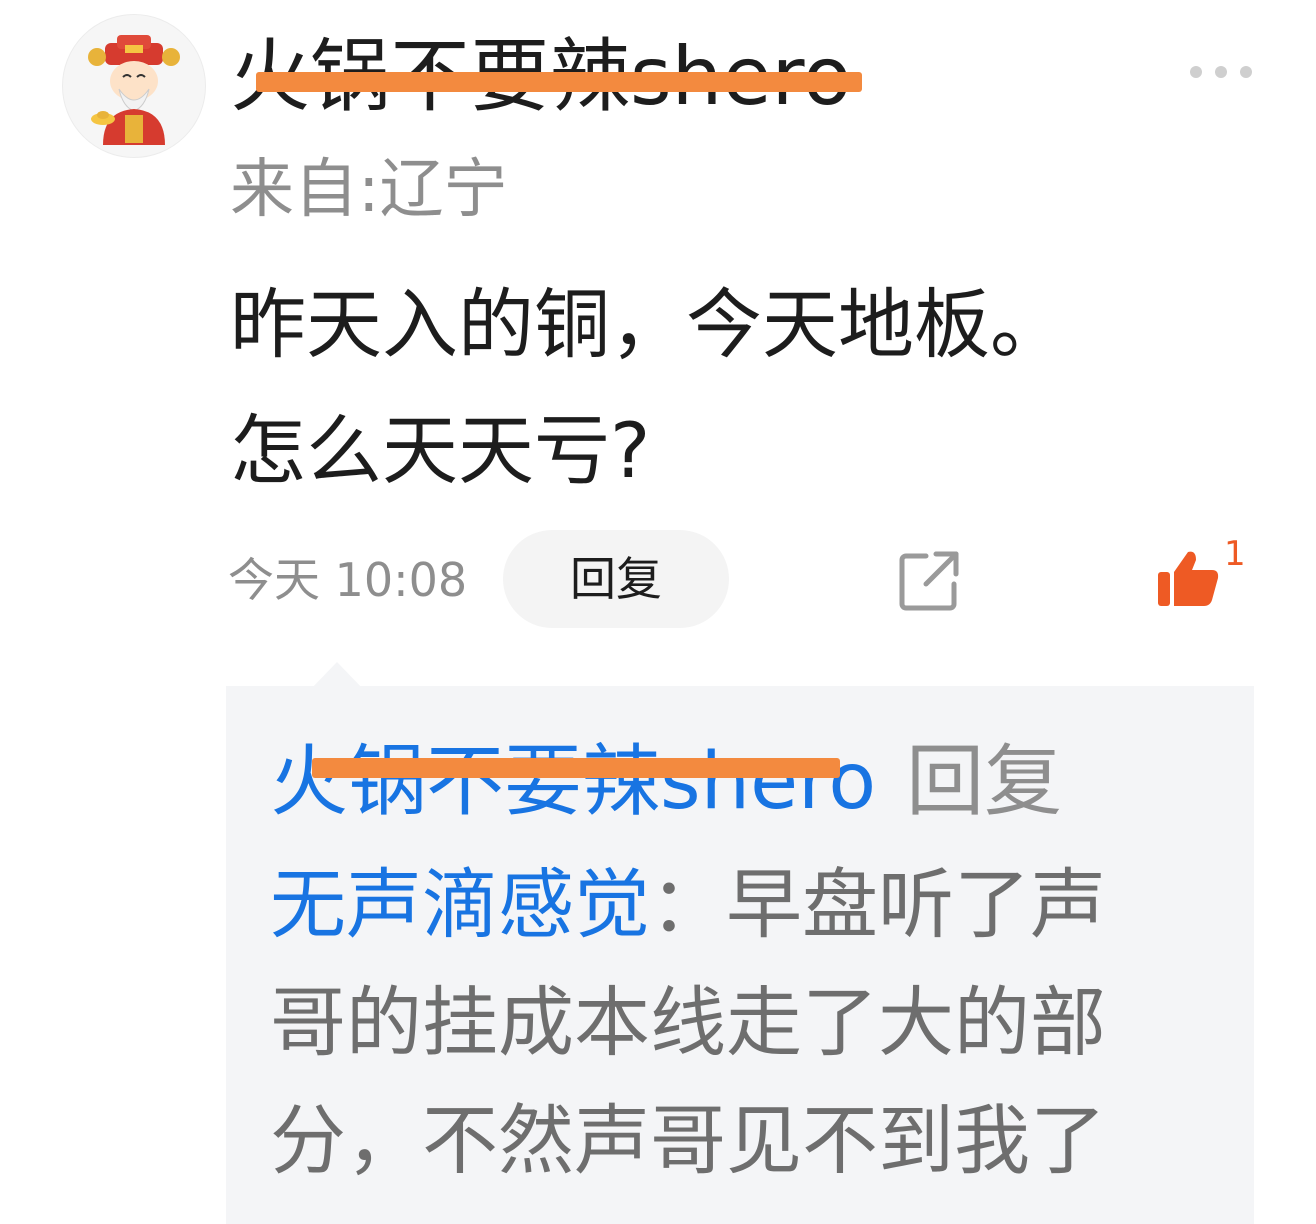 This screenshot has width=1316, height=1224. I want to click on username-redaction-strike, so click(559, 82).